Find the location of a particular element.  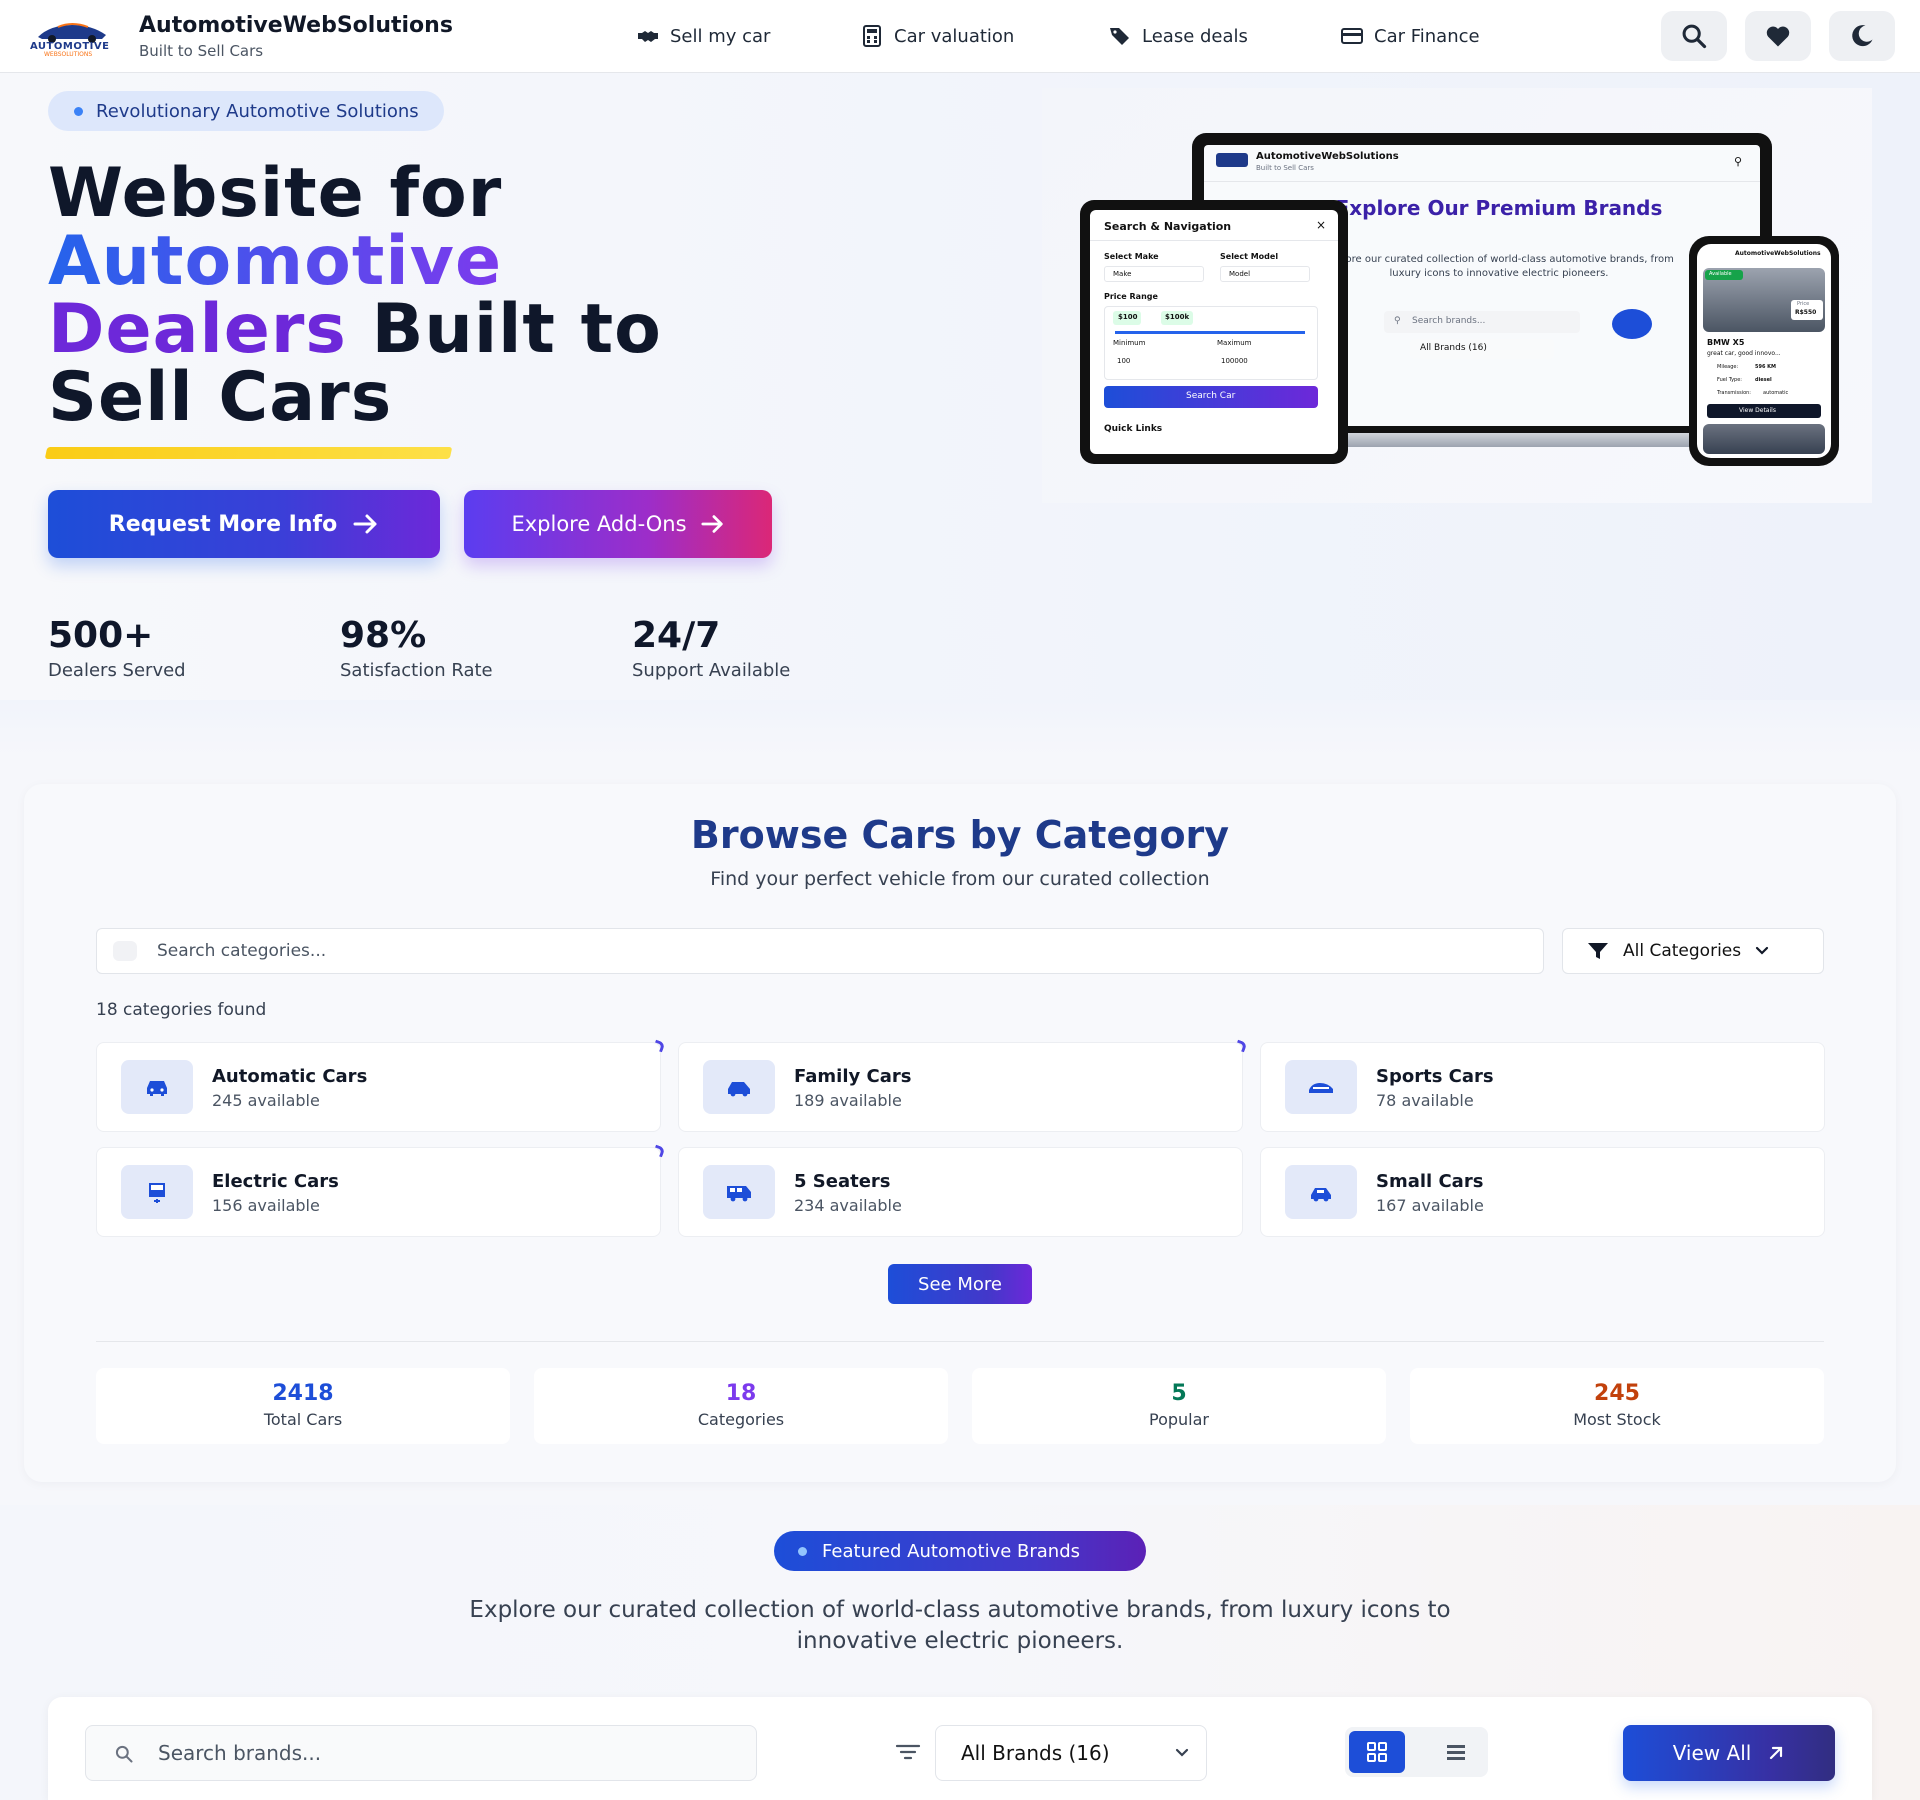

category-card-5-seaters: 5 Seaters 234 available is located at coordinates (960, 1192).